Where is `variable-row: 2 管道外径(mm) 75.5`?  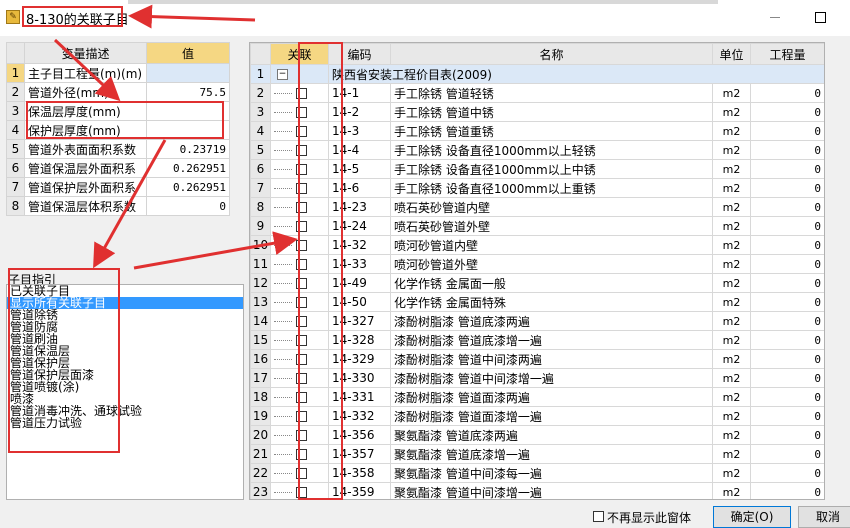
variable-row: 2 管道外径(mm) 75.5 is located at coordinates (118, 92).